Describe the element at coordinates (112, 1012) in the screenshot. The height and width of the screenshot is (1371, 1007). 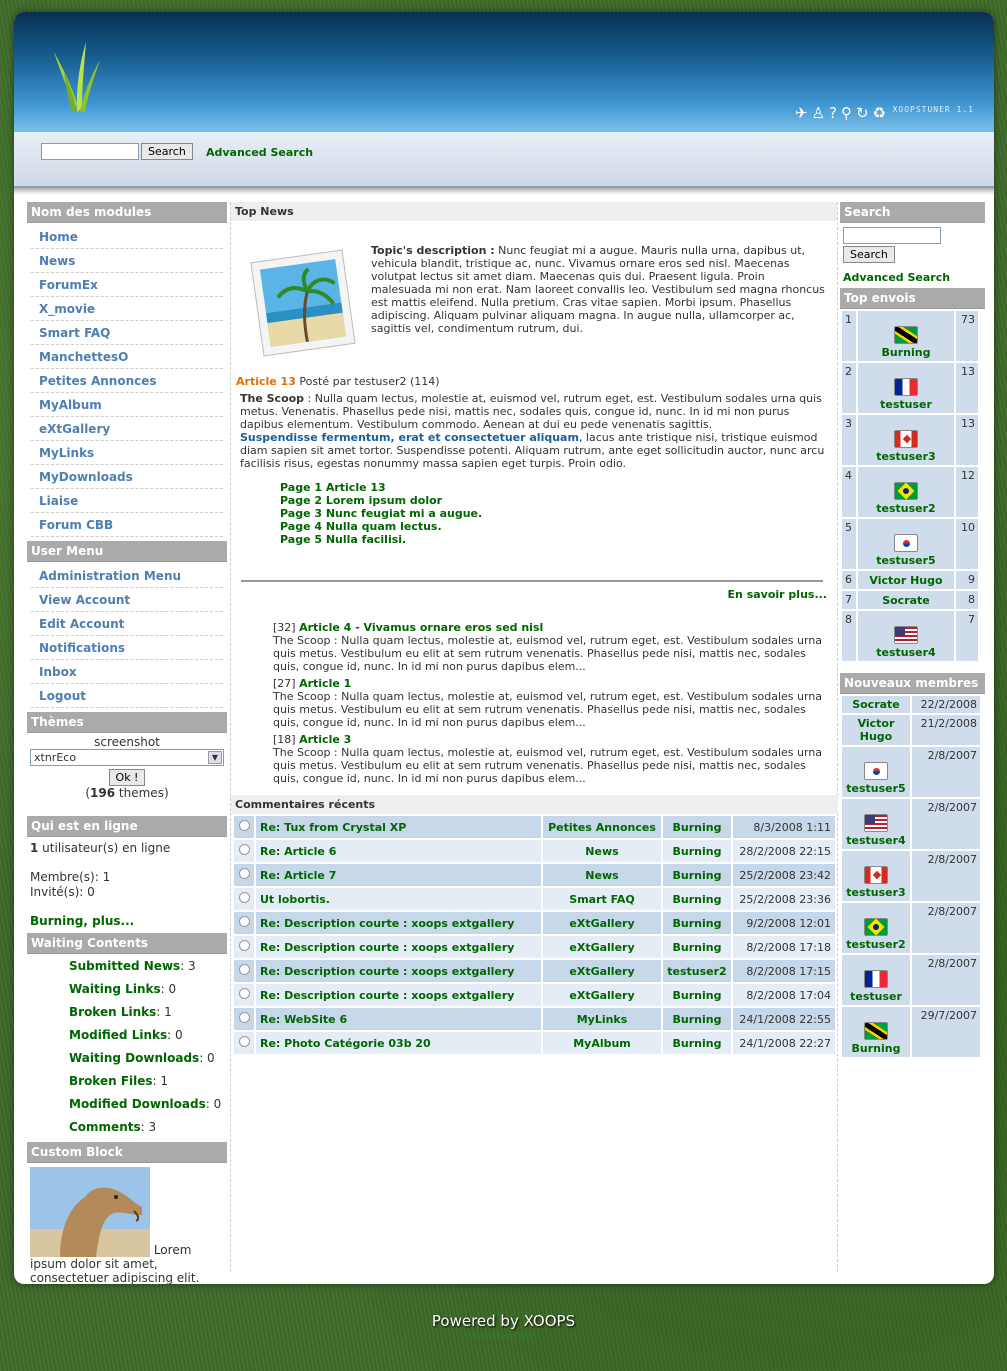
I see `waiting-link: Broken Links` at that location.